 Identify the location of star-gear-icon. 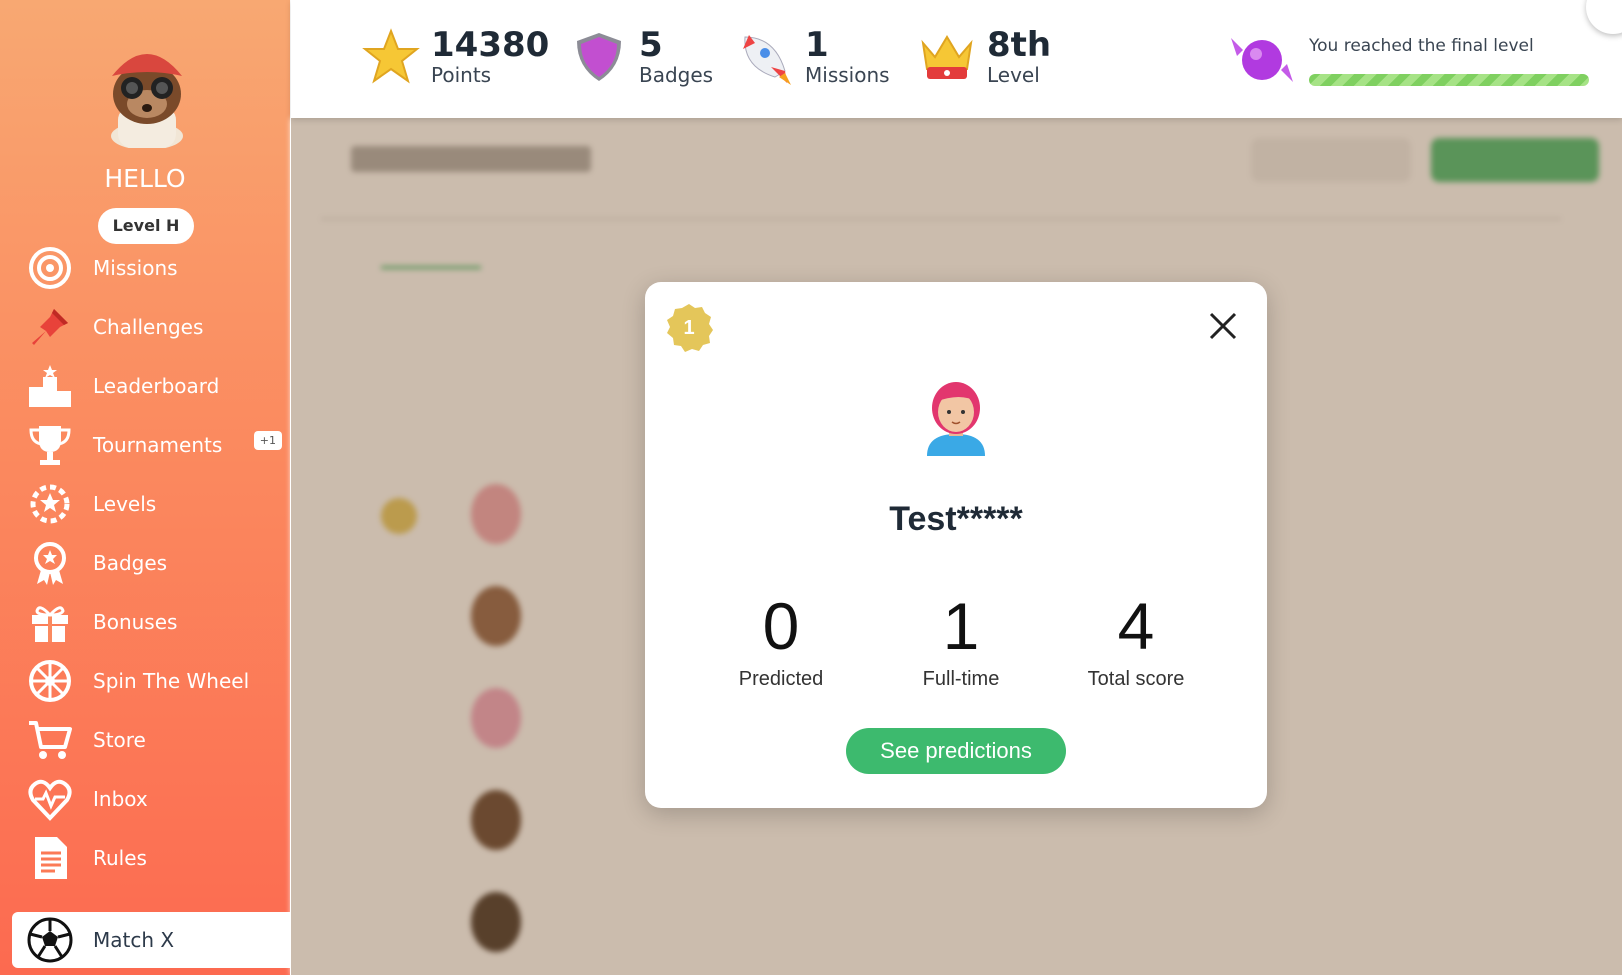
(50, 504).